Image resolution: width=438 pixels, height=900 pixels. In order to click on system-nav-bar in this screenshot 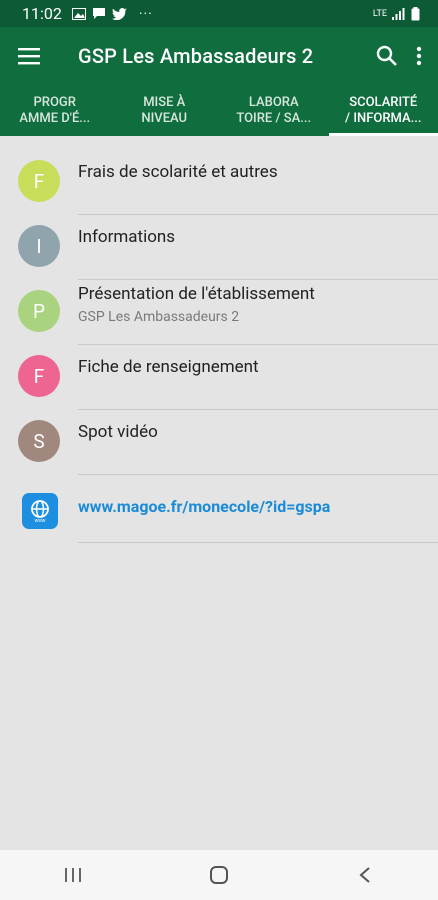, I will do `click(219, 875)`.